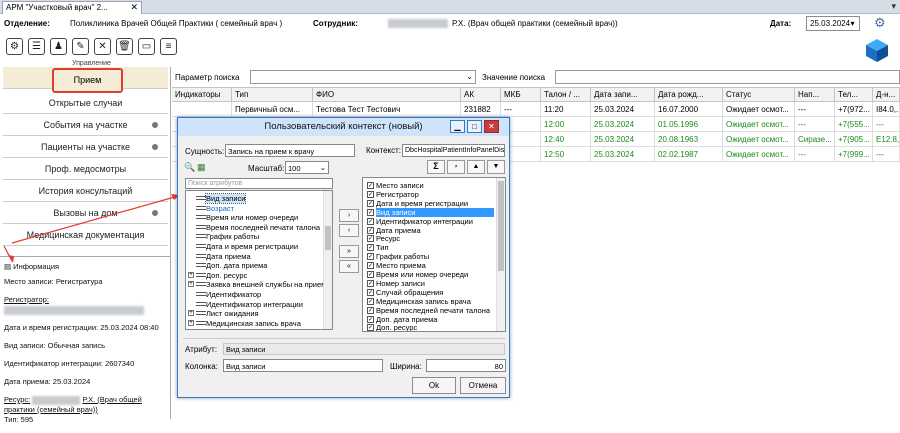 The image size is (900, 433). What do you see at coordinates (423, 301) in the screenshot?
I see `context-item: Медицинская запись врача` at bounding box center [423, 301].